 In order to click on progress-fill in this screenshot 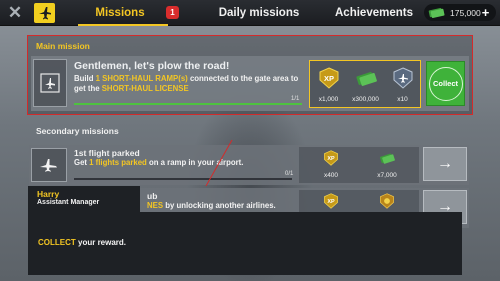, I will do `click(188, 104)`.